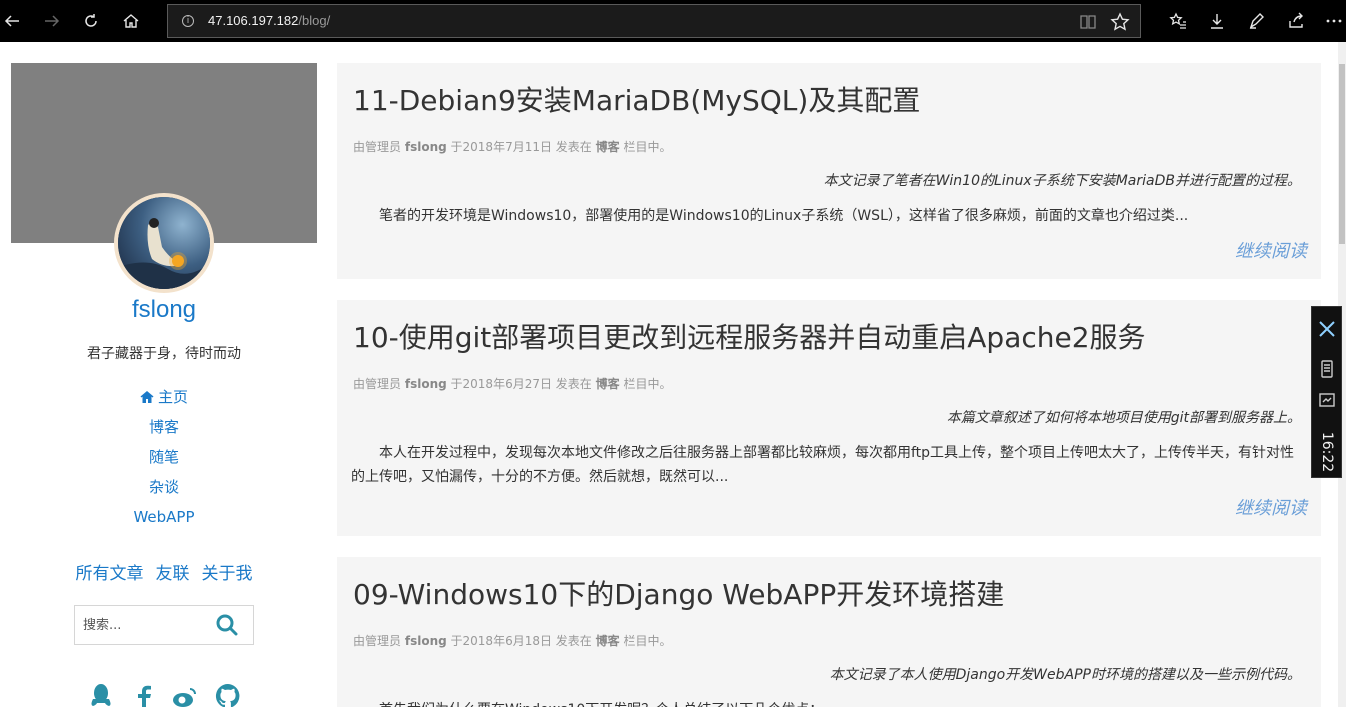  Describe the element at coordinates (678, 595) in the screenshot. I see `post-title: 09-Windows10下的Django WebAPP开发环境搭建` at that location.